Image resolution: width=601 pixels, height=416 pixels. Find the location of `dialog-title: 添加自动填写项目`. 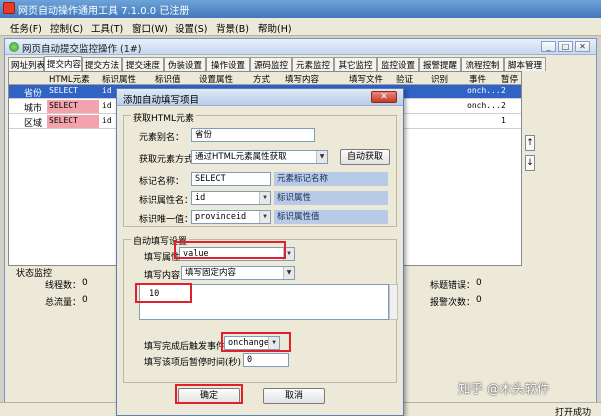

dialog-title: 添加自动填写项目 is located at coordinates (161, 100).